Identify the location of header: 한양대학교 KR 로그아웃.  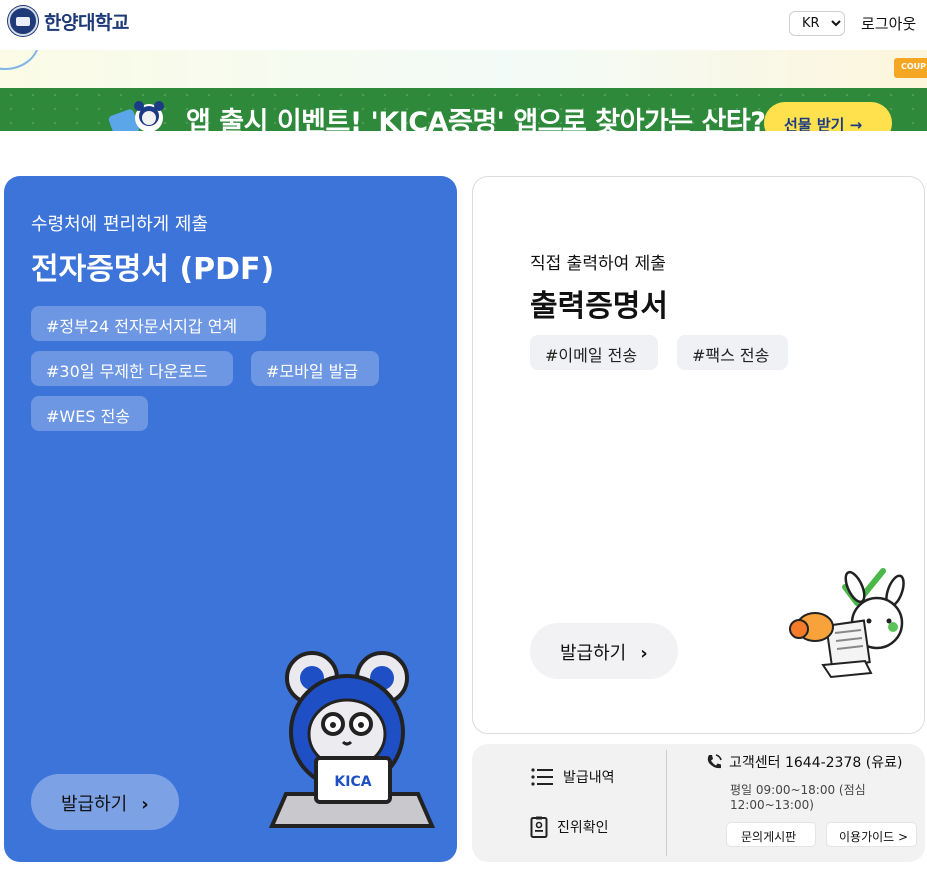
(463, 25).